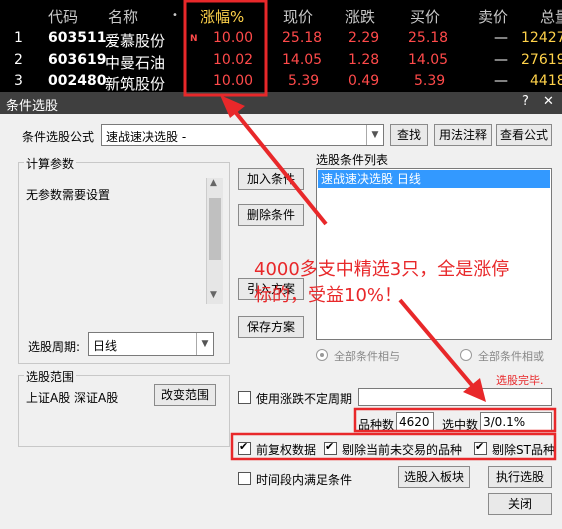 This screenshot has height=529, width=562. Describe the element at coordinates (382, 269) in the screenshot. I see `annotation-line-1: 4000多支中精选3只，全是涨停` at that location.